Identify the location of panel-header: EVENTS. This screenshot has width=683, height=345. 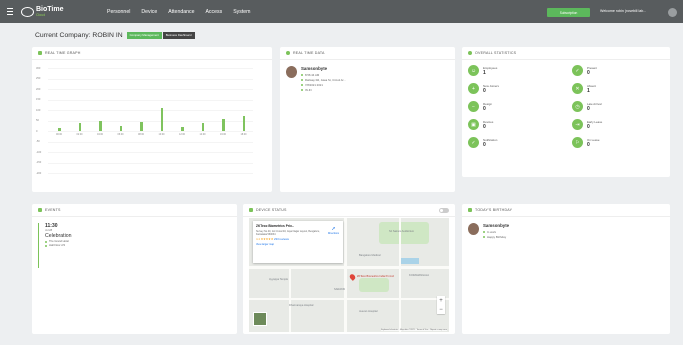
(134, 210).